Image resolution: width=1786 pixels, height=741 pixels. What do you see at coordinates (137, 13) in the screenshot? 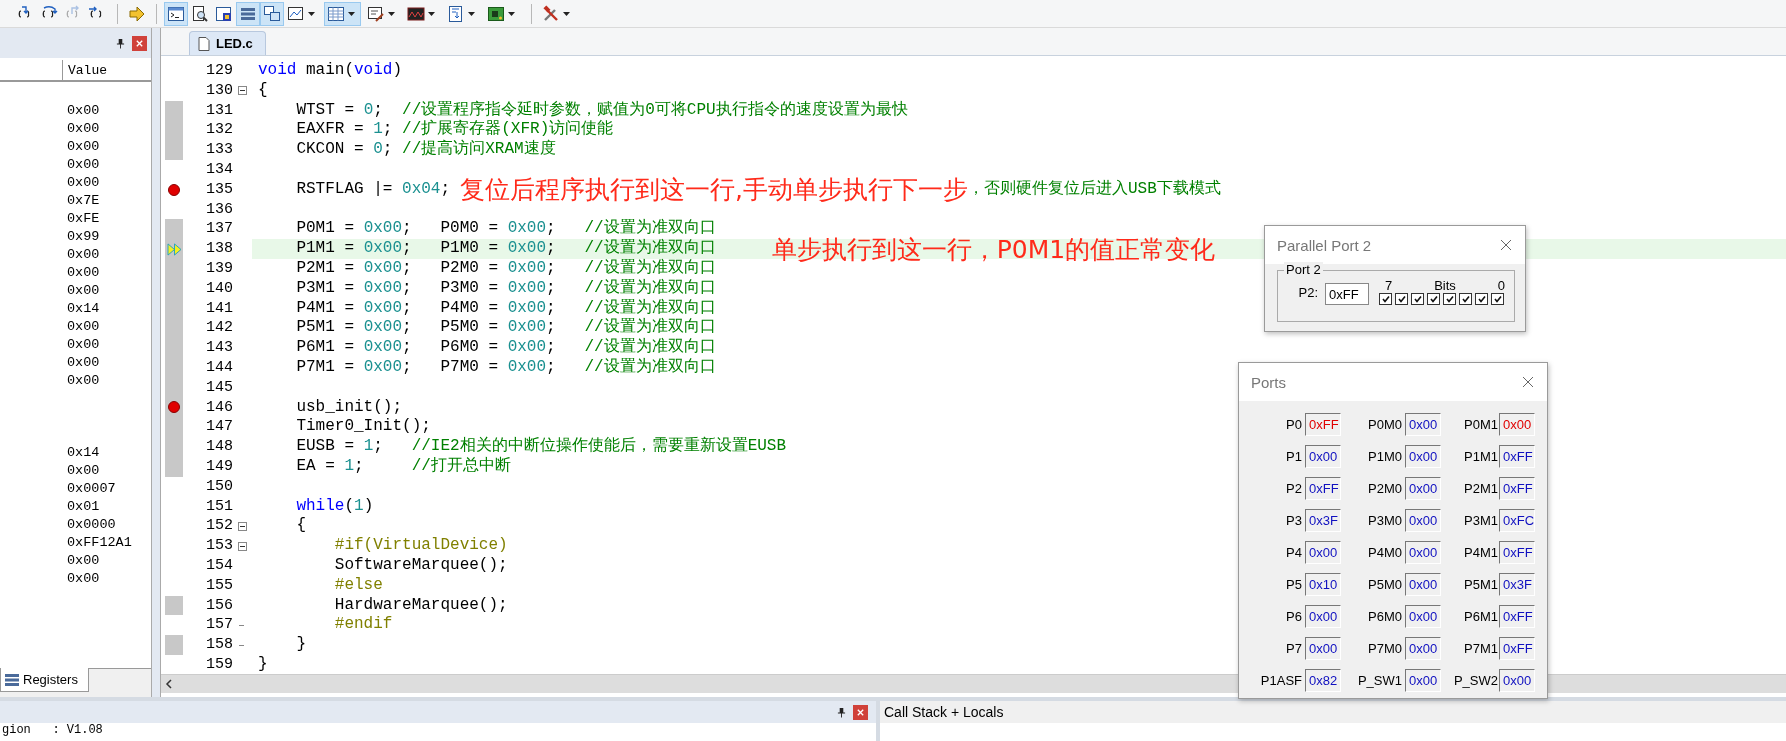
I see `arrow-icon` at bounding box center [137, 13].